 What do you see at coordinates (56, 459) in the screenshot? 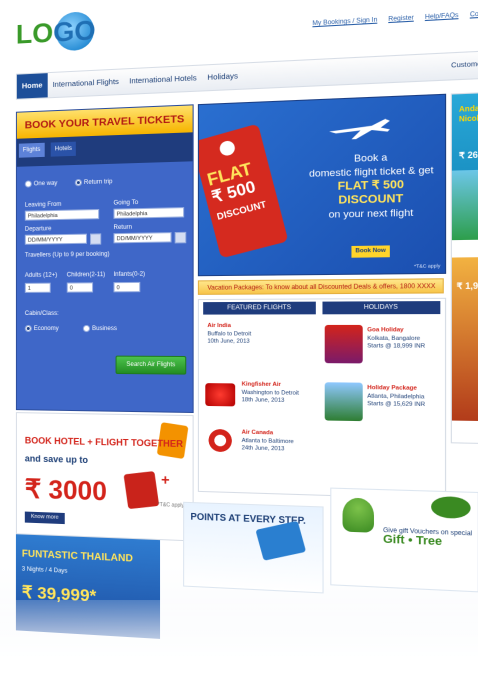
I see `promo-subline: and save up to` at bounding box center [56, 459].